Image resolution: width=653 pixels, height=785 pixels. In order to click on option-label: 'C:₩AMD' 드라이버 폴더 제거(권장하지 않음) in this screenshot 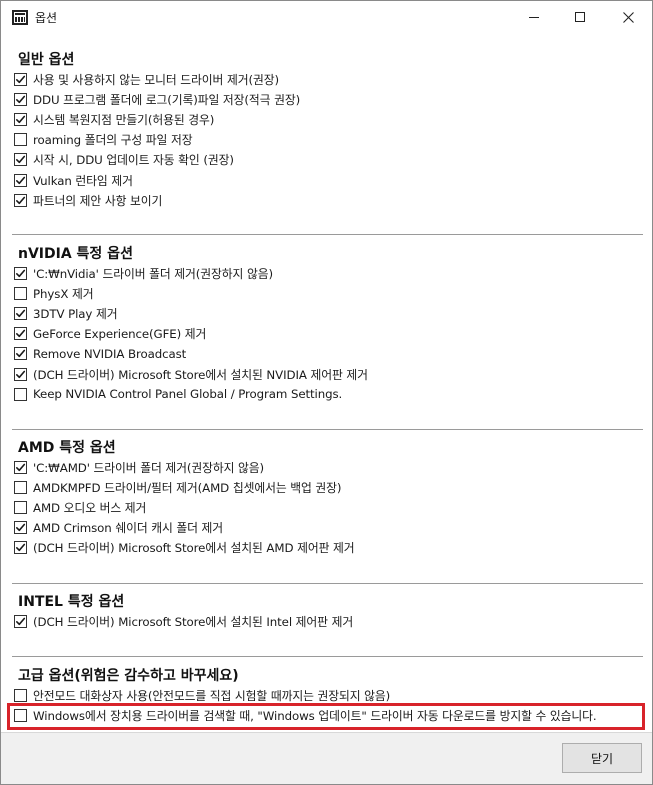, I will do `click(149, 467)`.